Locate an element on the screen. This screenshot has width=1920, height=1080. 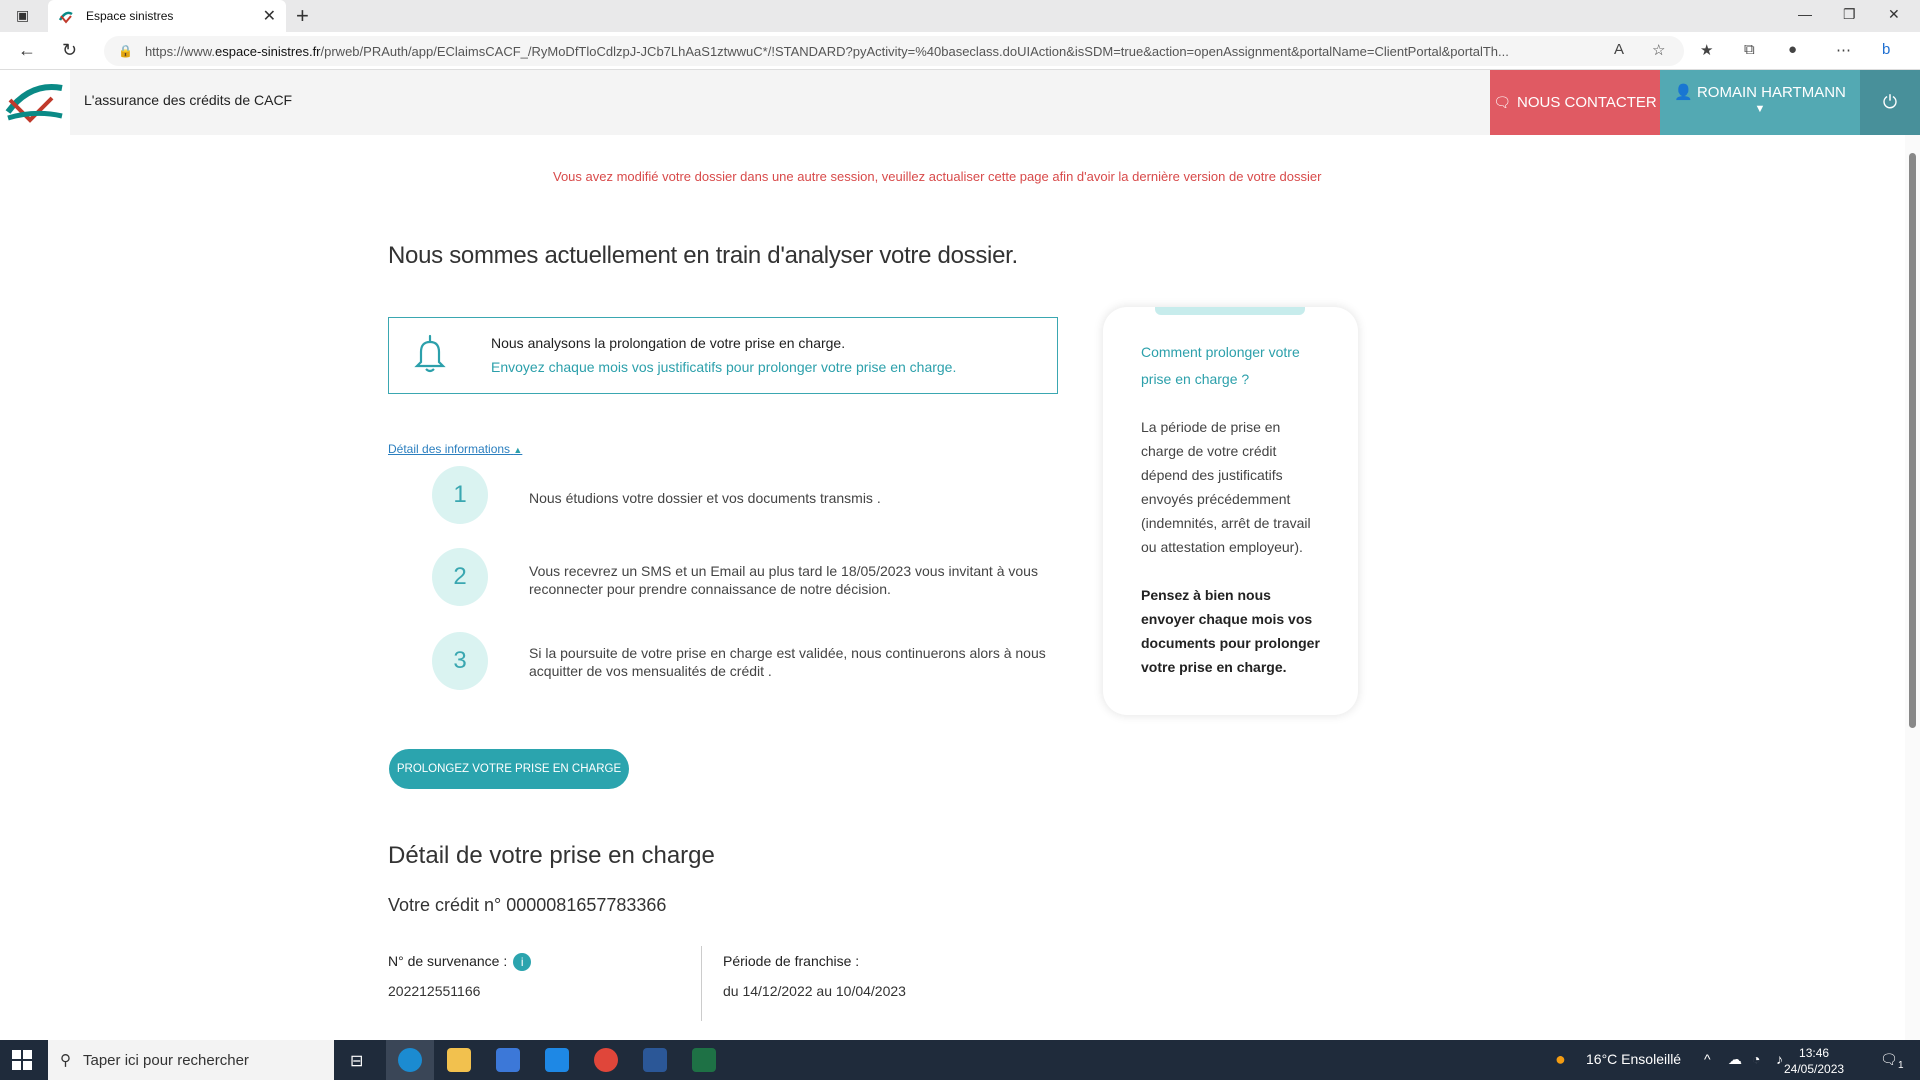
chat-icon: 🗨 is located at coordinates (1502, 102).